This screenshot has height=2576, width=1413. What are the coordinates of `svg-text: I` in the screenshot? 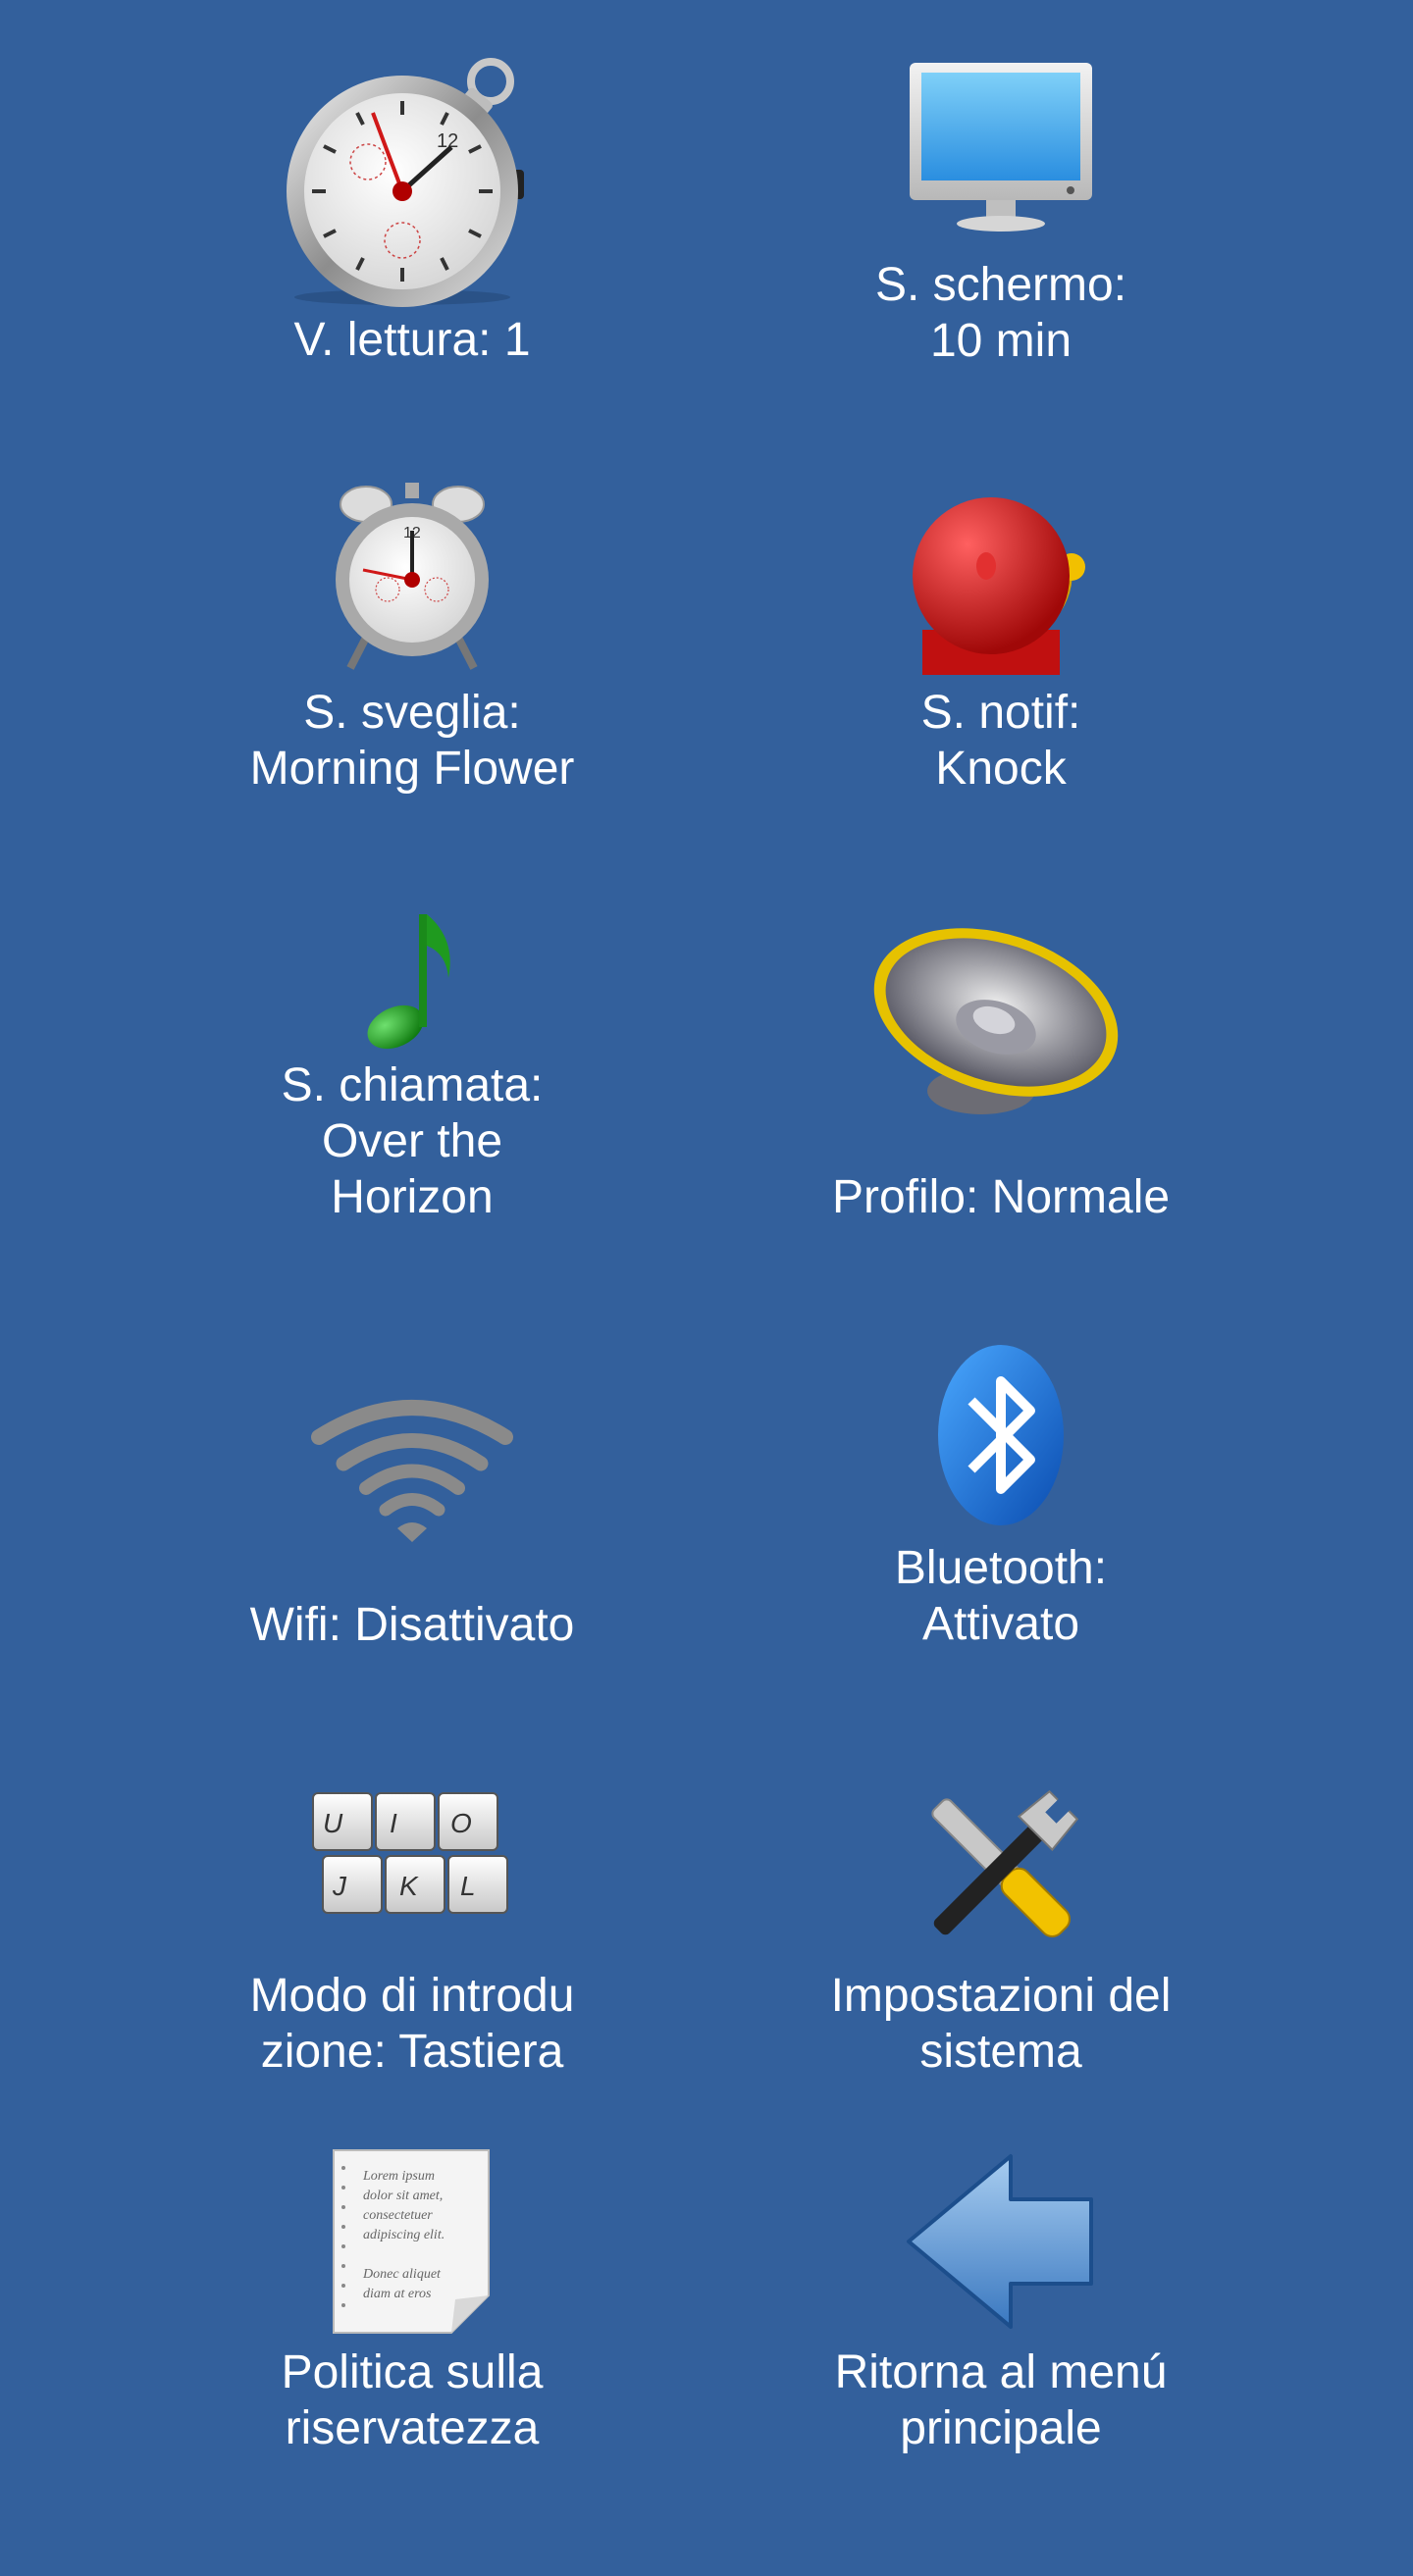 It's located at (393, 1823).